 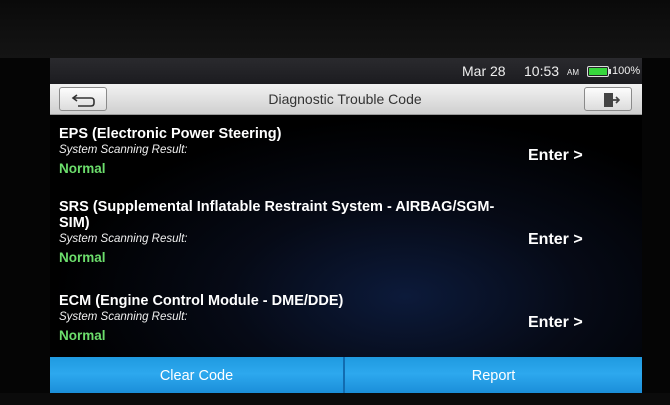 I want to click on page-title: Diagnostic Trouble Code, so click(x=345, y=99).